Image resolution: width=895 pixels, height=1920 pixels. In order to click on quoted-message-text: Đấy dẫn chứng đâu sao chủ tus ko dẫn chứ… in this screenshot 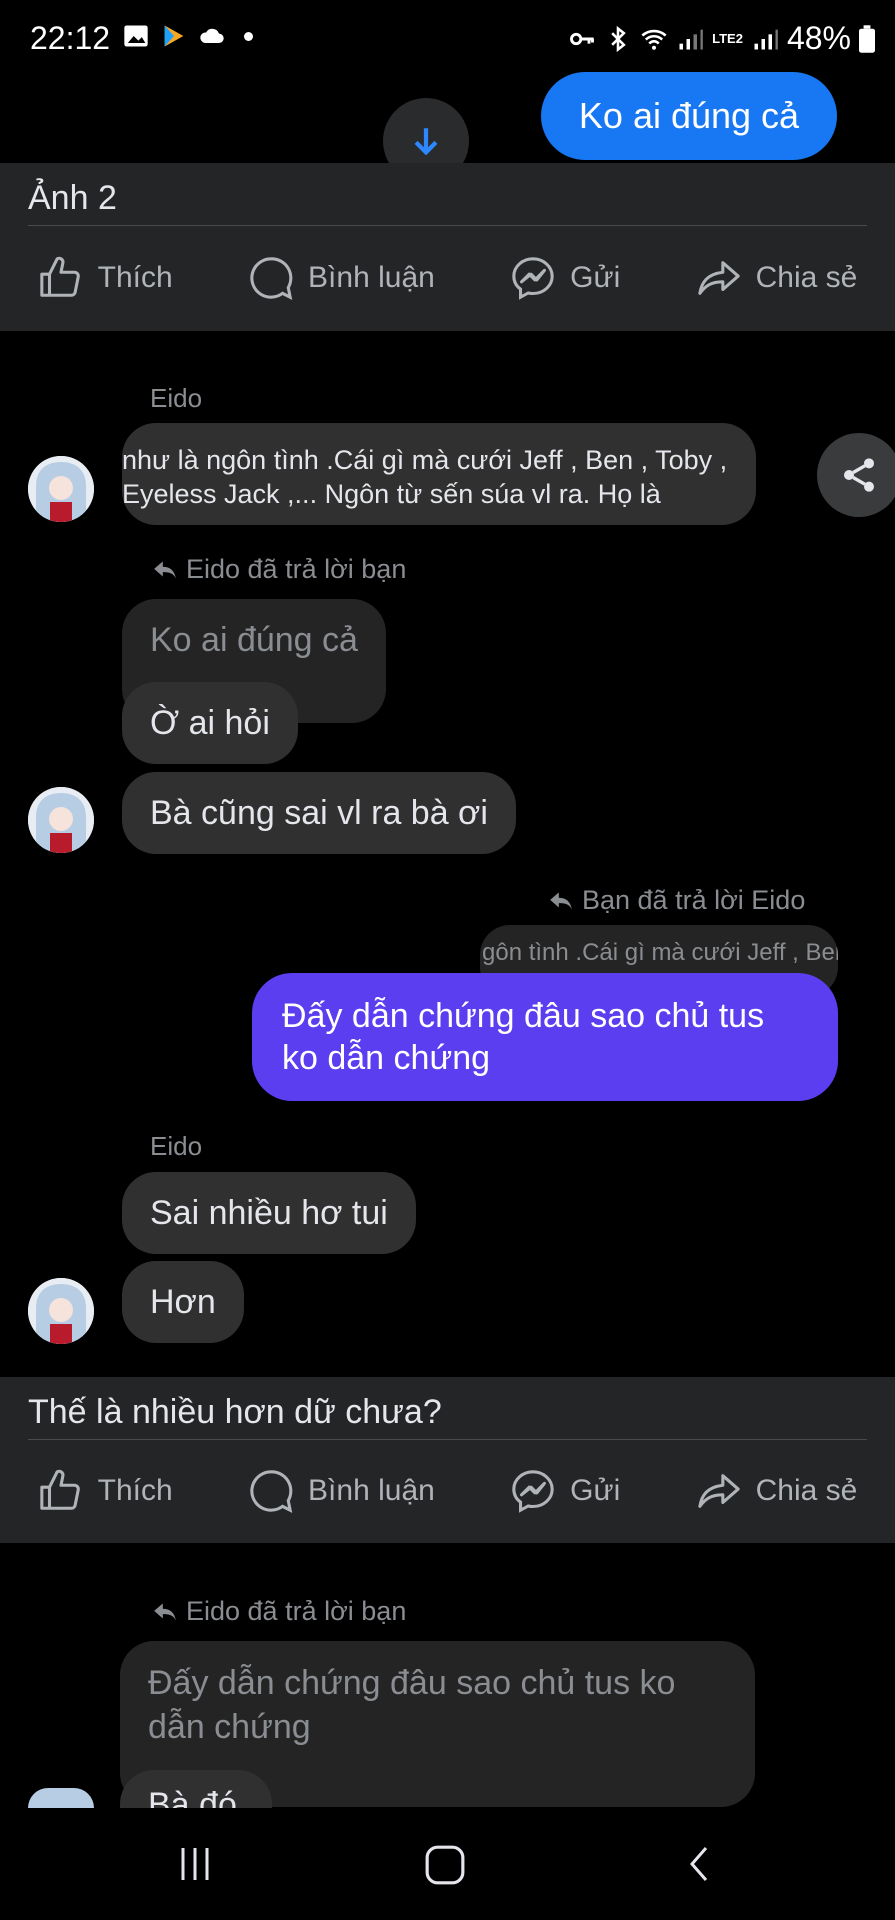, I will do `click(412, 1705)`.